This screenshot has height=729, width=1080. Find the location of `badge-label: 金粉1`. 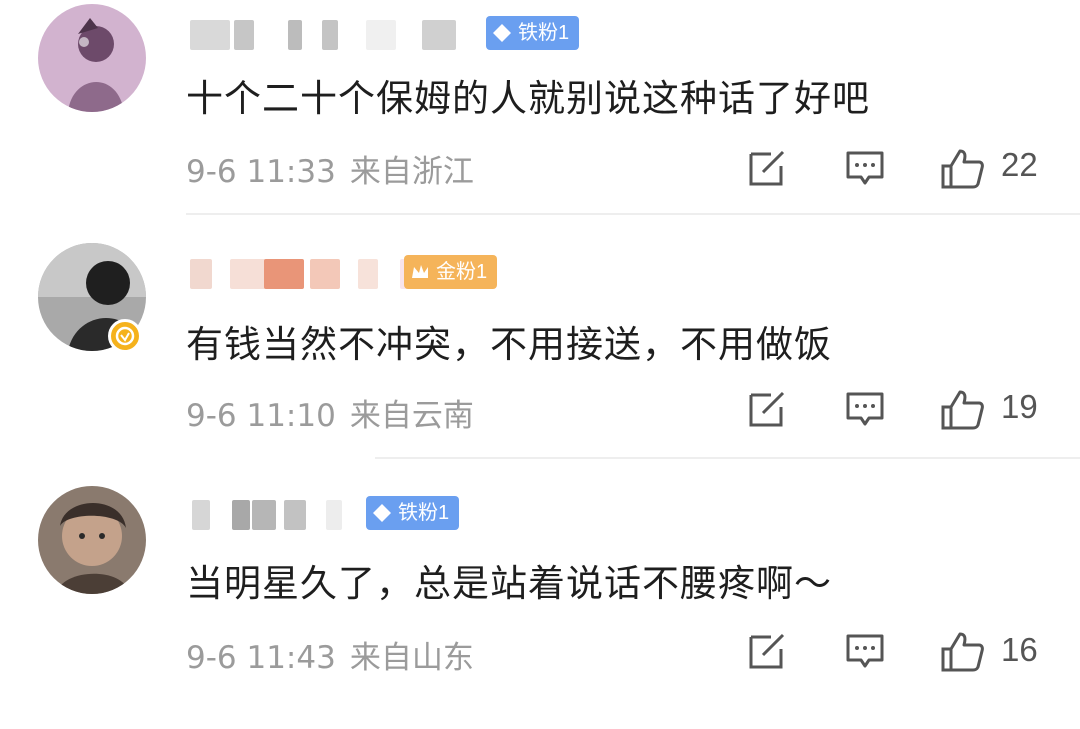

badge-label: 金粉1 is located at coordinates (462, 272).